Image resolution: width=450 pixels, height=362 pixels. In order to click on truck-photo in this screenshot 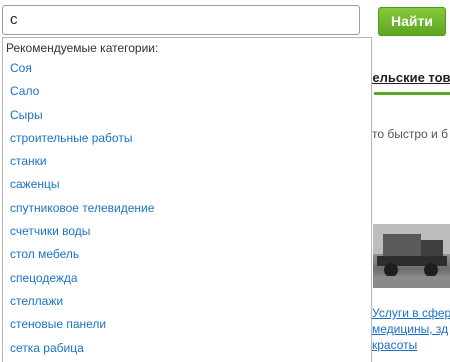, I will do `click(411, 256)`.